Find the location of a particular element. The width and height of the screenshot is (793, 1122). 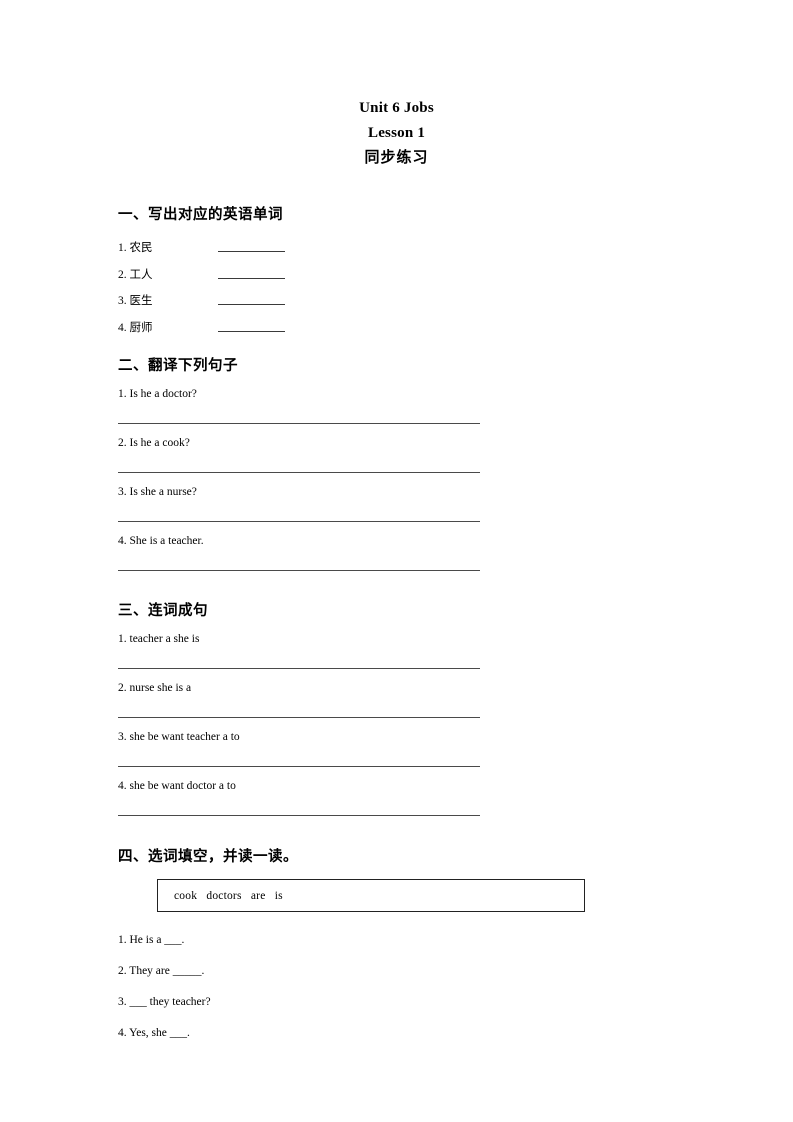

vocabulary-row: 1. 农民 is located at coordinates (398, 247).